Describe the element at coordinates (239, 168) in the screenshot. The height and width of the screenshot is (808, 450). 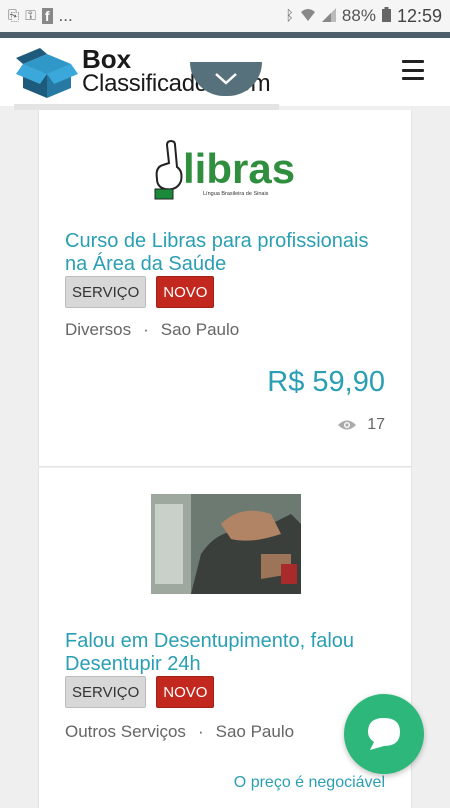
I see `libras-logo-text: libras` at that location.